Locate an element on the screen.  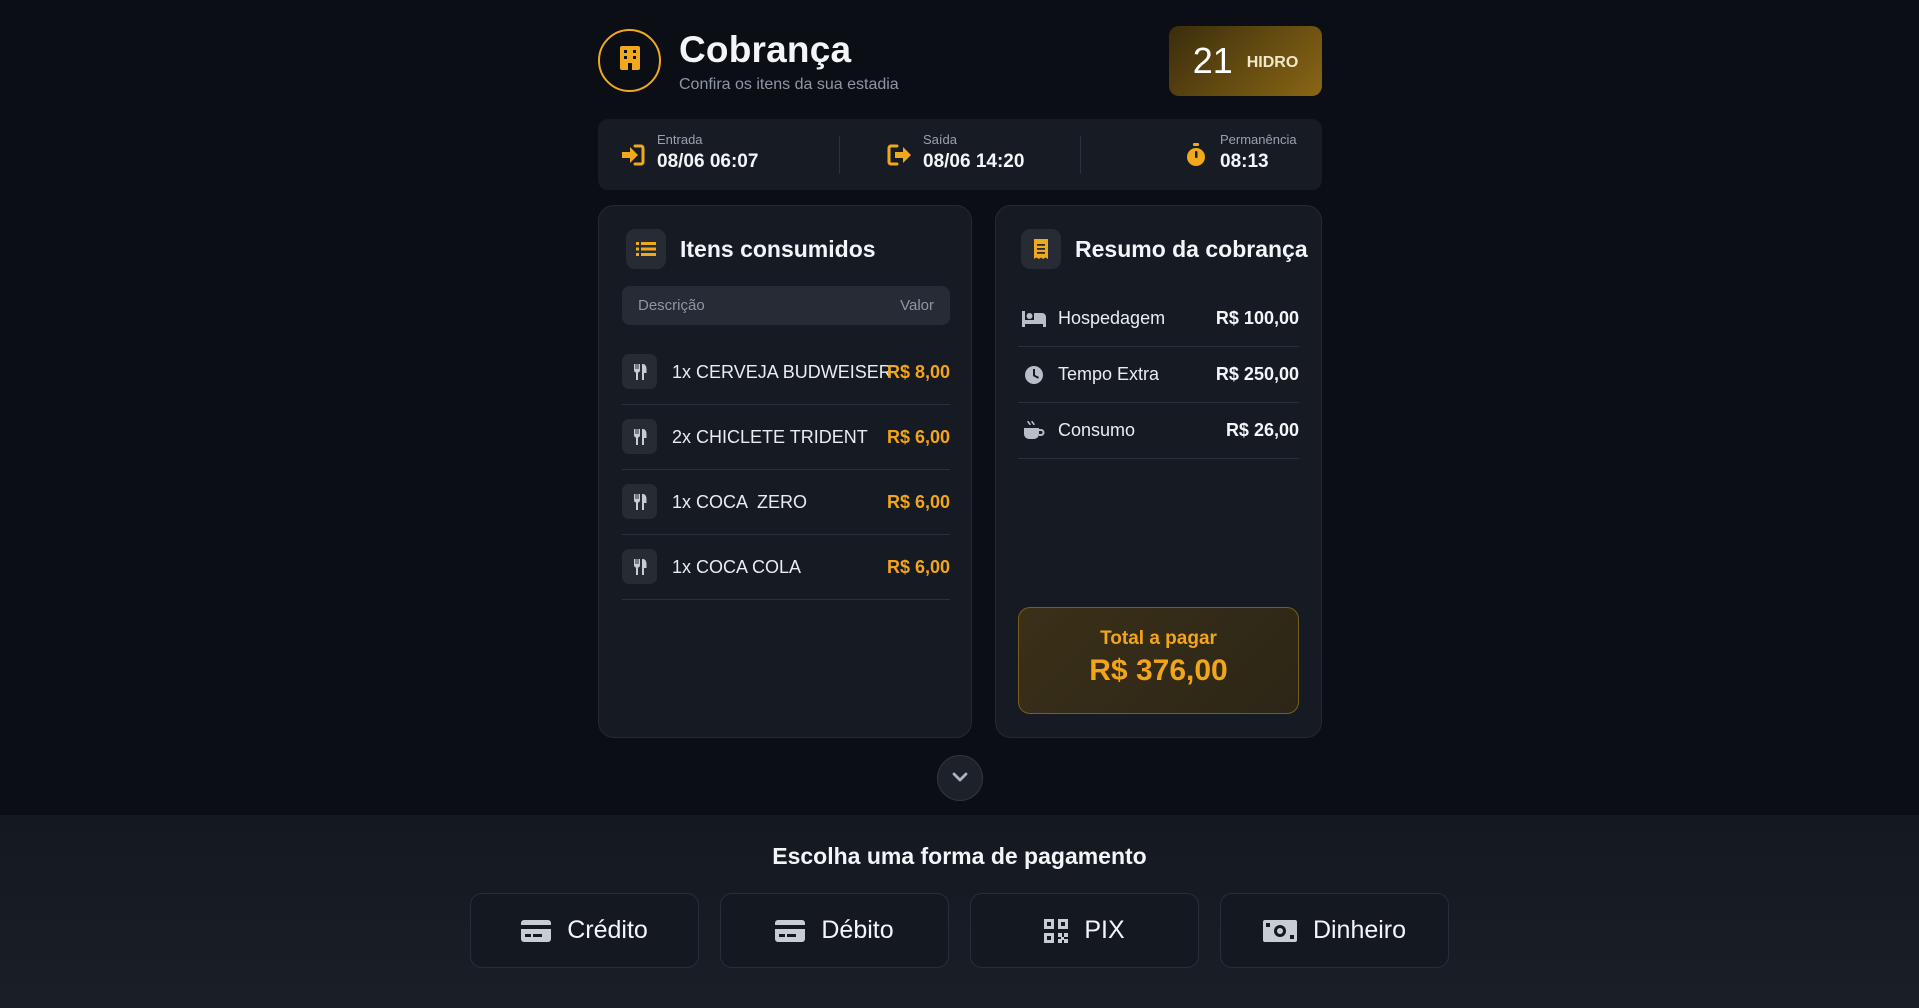
building-icon is located at coordinates (630, 60).